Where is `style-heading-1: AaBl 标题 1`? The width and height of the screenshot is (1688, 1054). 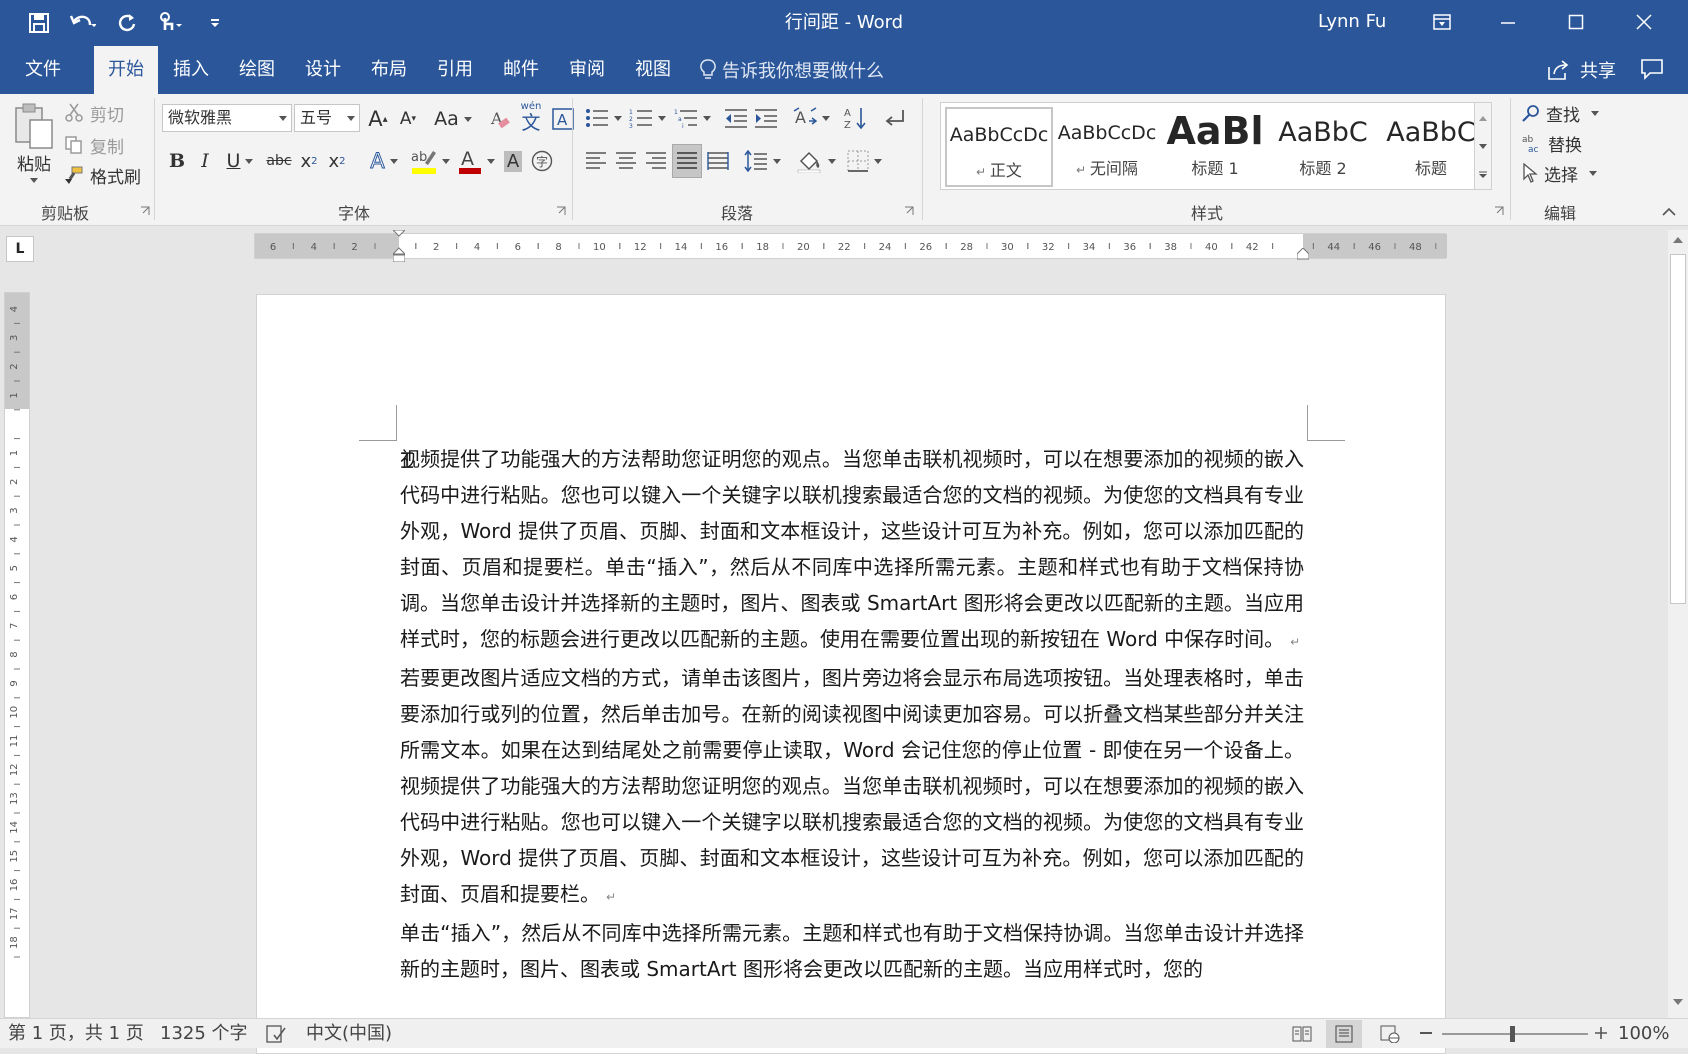 style-heading-1: AaBl 标题 1 is located at coordinates (1215, 147).